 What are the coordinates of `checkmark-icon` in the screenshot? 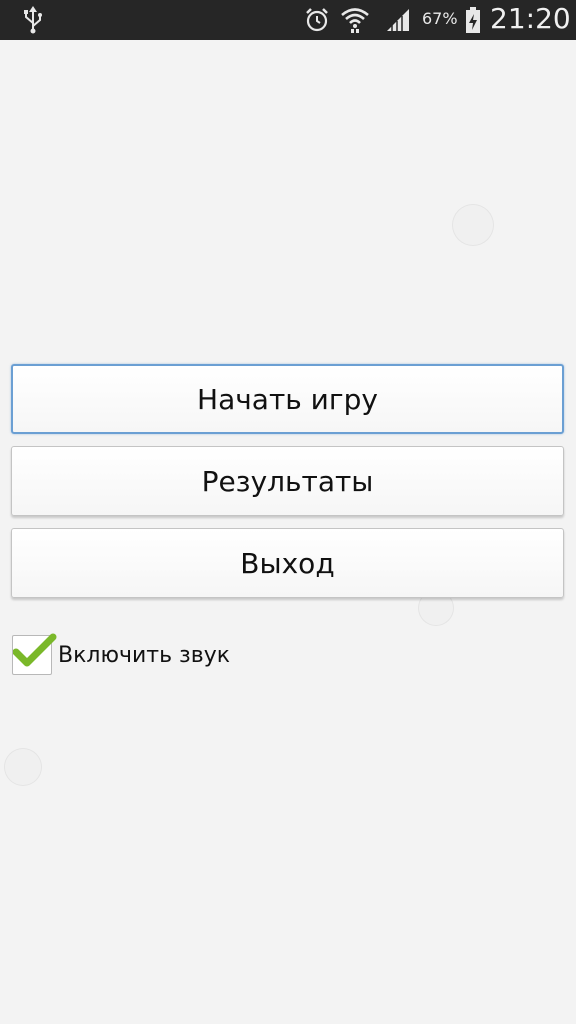 It's located at (35, 650).